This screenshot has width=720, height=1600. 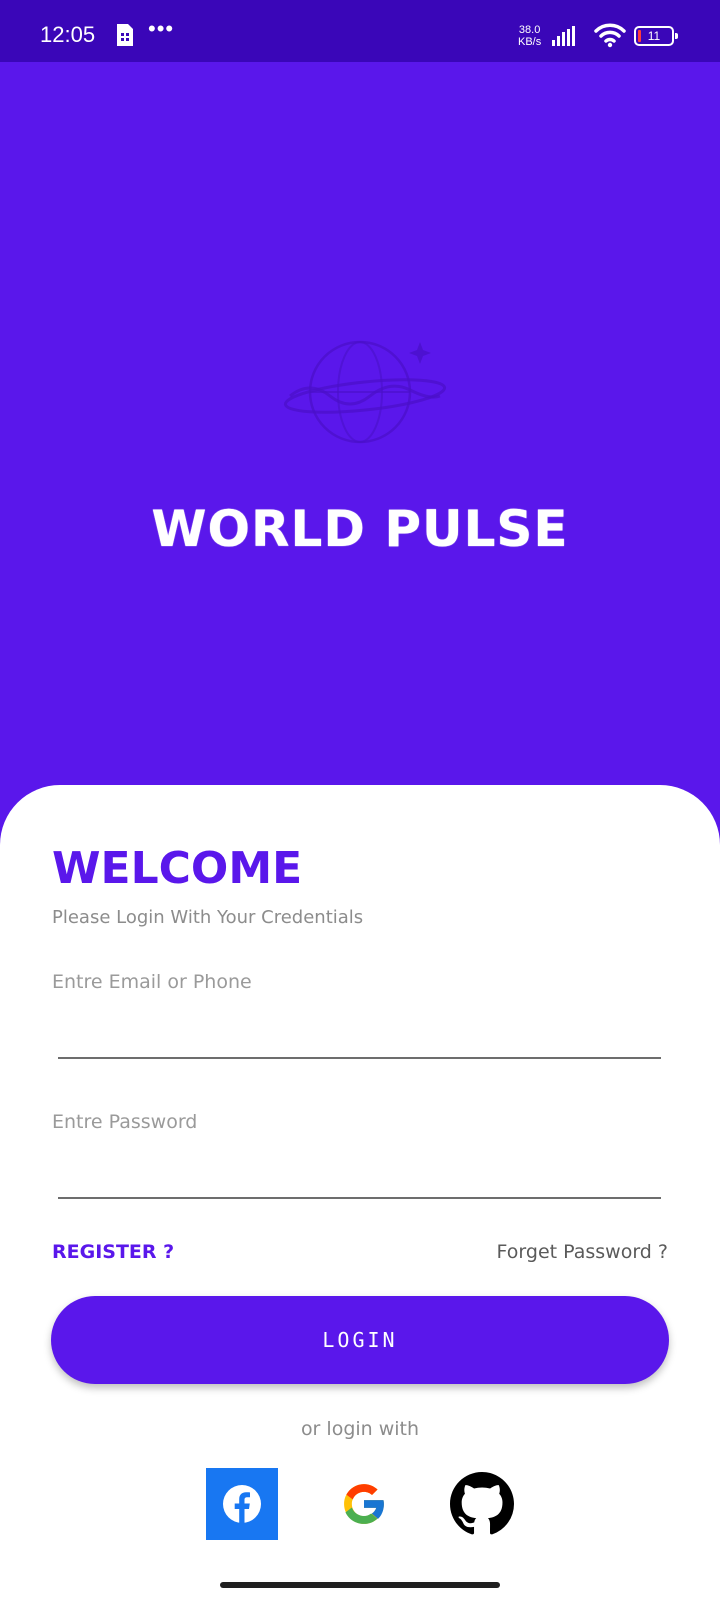 I want to click on google-login-button, so click(x=364, y=1504).